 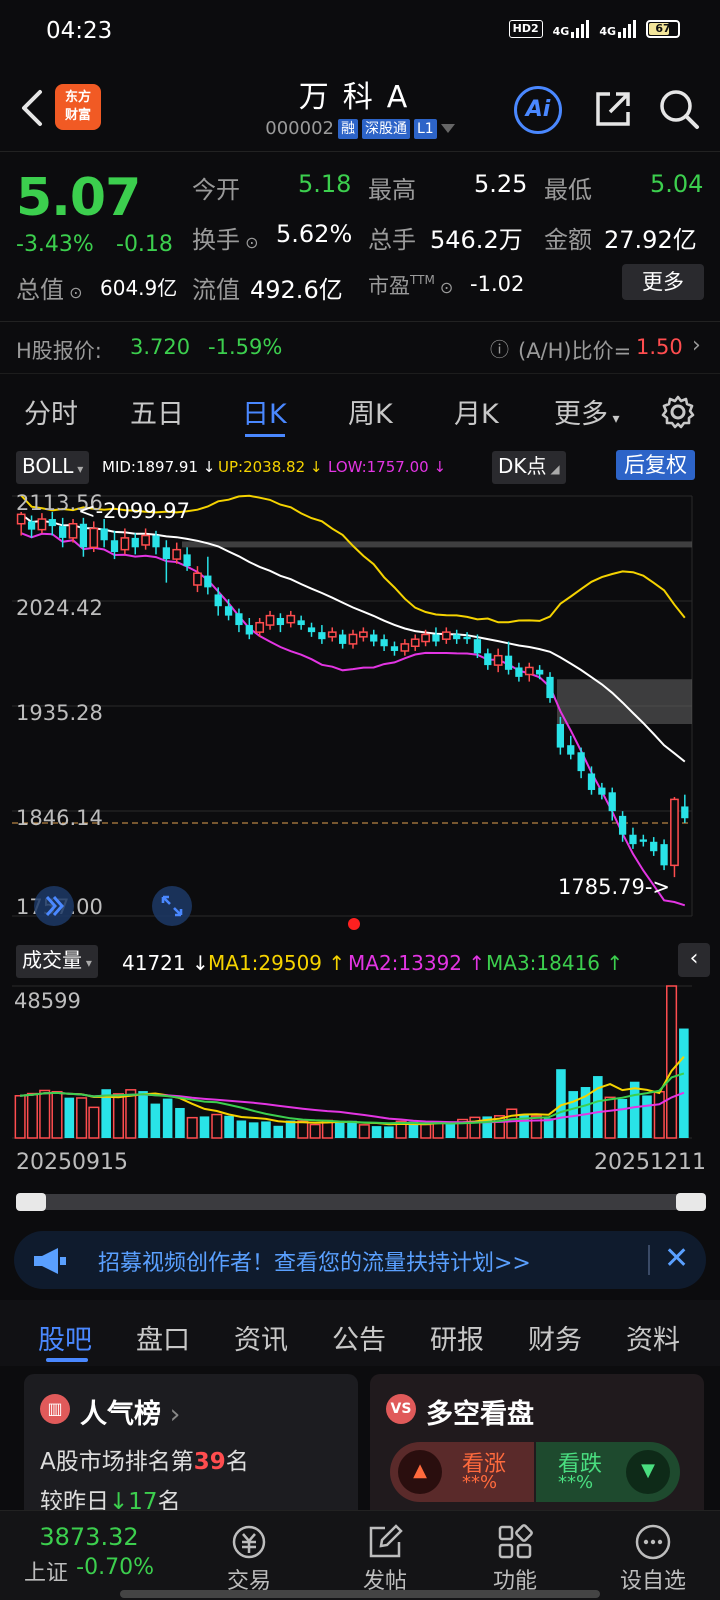 What do you see at coordinates (571, 29) in the screenshot?
I see `signal-icon: 4G` at bounding box center [571, 29].